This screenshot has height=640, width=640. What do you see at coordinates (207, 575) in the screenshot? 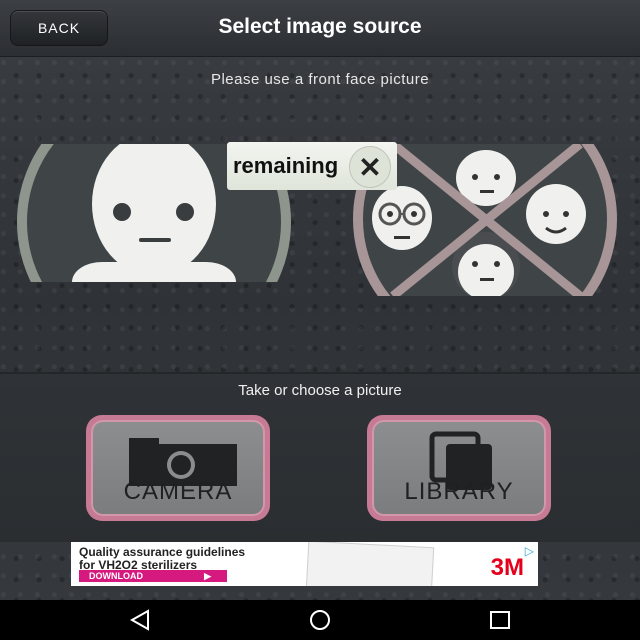
I see `play-arrow-icon: ▶` at bounding box center [207, 575].